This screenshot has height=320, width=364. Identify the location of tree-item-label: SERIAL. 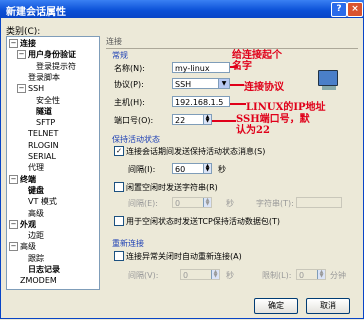
(42, 156).